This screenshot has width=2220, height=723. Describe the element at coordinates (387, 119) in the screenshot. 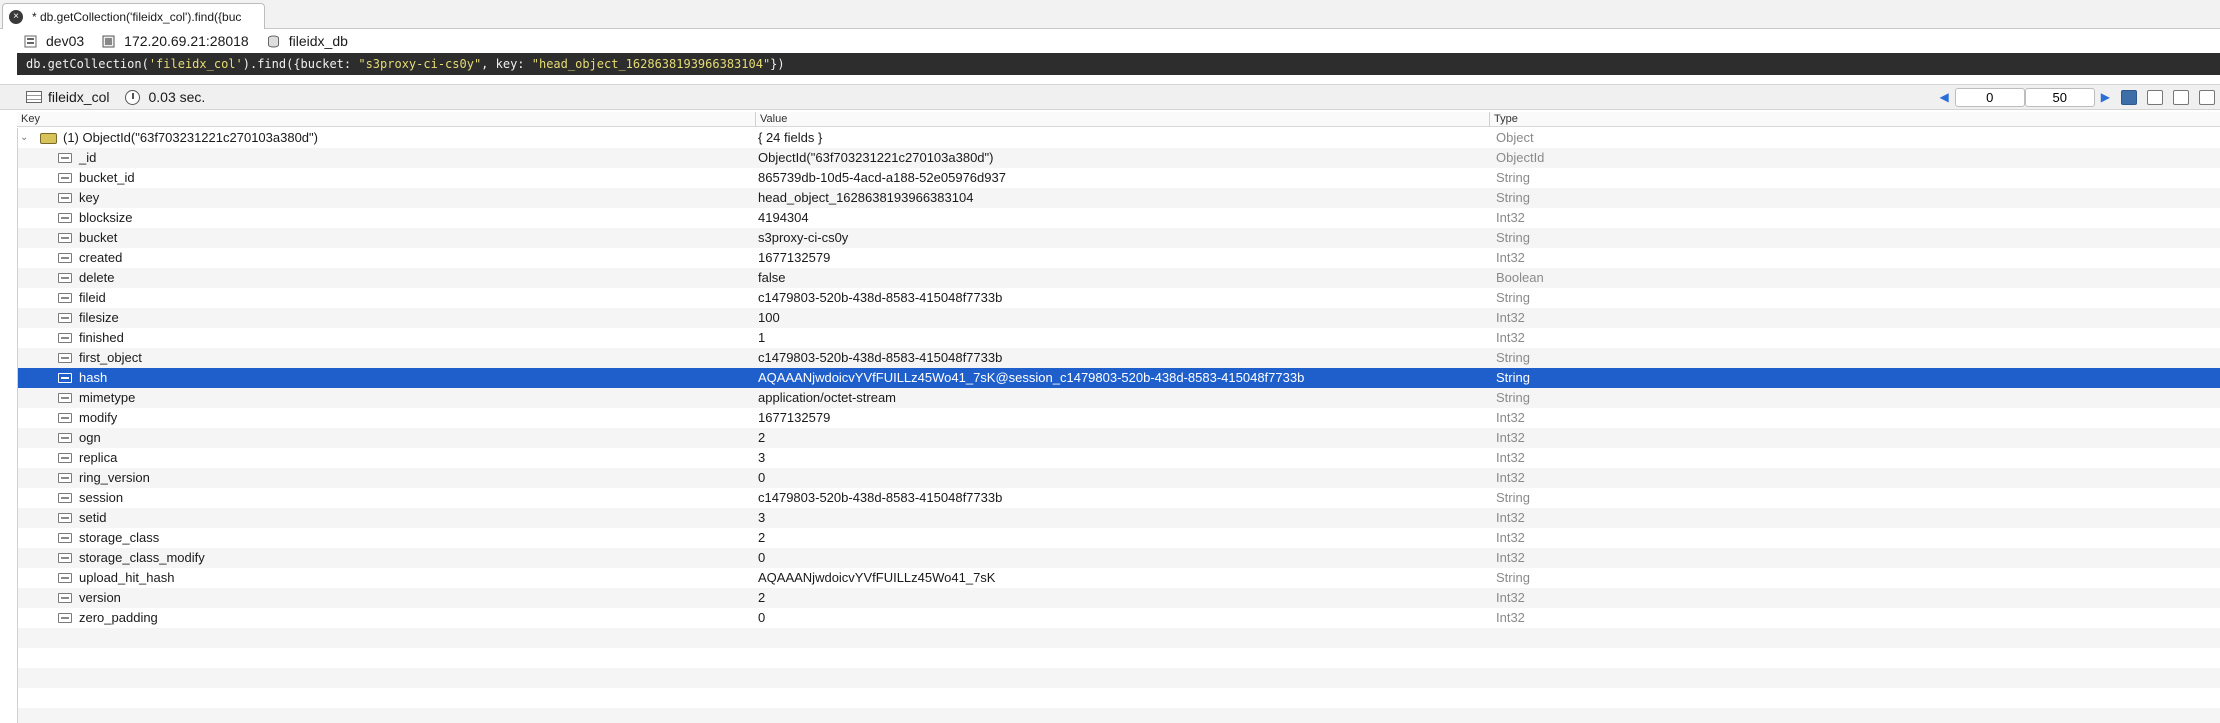

I see `key-column-header: Key` at that location.